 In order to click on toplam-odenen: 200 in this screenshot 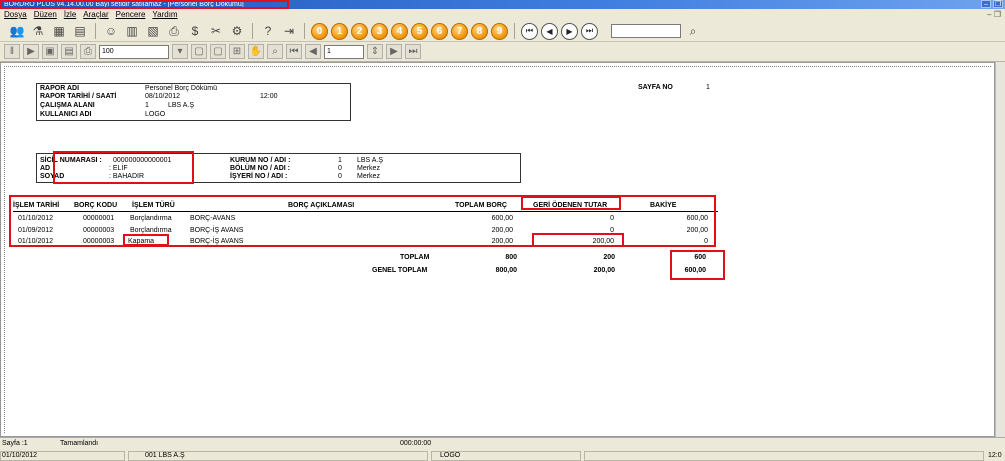, I will do `click(609, 257)`.